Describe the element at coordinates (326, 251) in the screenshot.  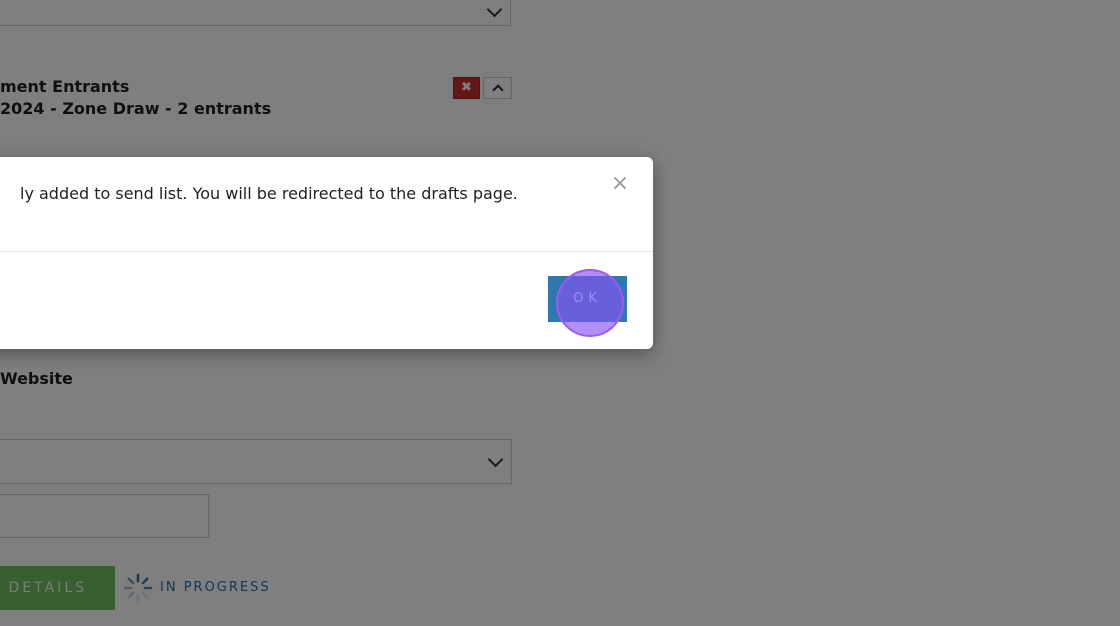
I see `modal-divider` at that location.